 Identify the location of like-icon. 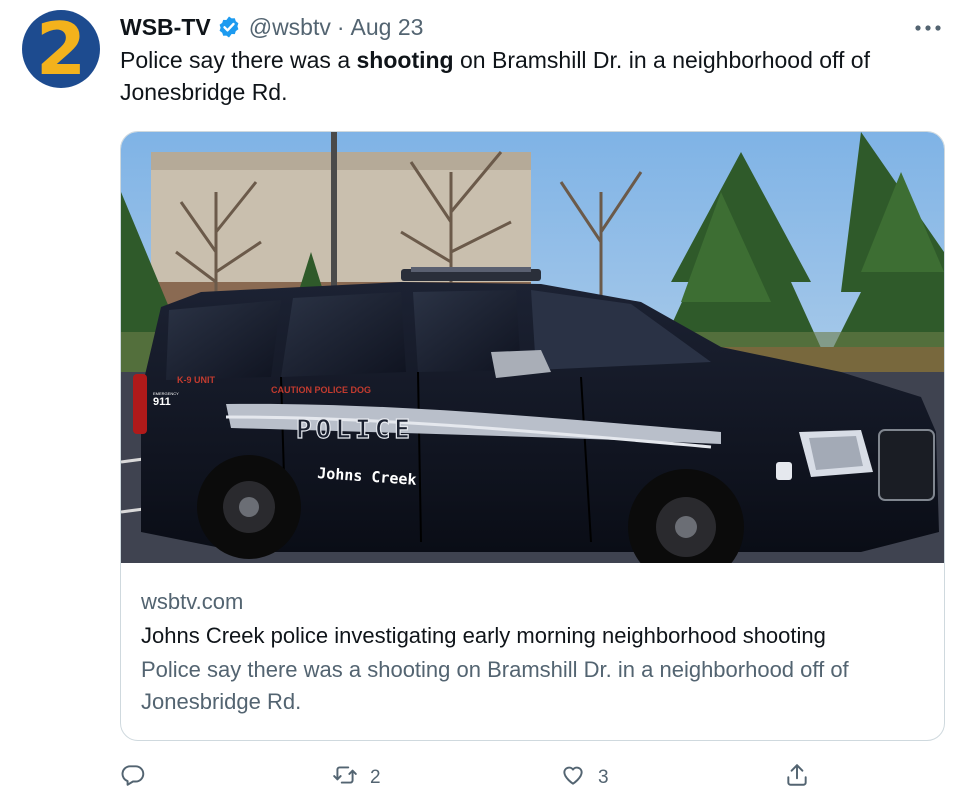
(573, 778).